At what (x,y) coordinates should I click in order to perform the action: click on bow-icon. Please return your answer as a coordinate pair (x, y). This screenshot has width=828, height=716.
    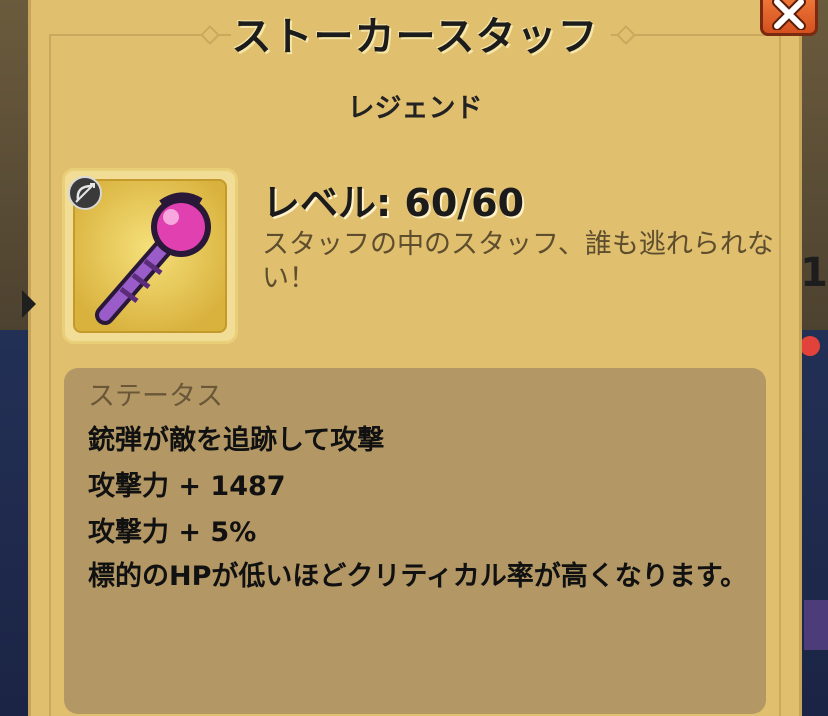
    Looking at the image, I should click on (85, 193).